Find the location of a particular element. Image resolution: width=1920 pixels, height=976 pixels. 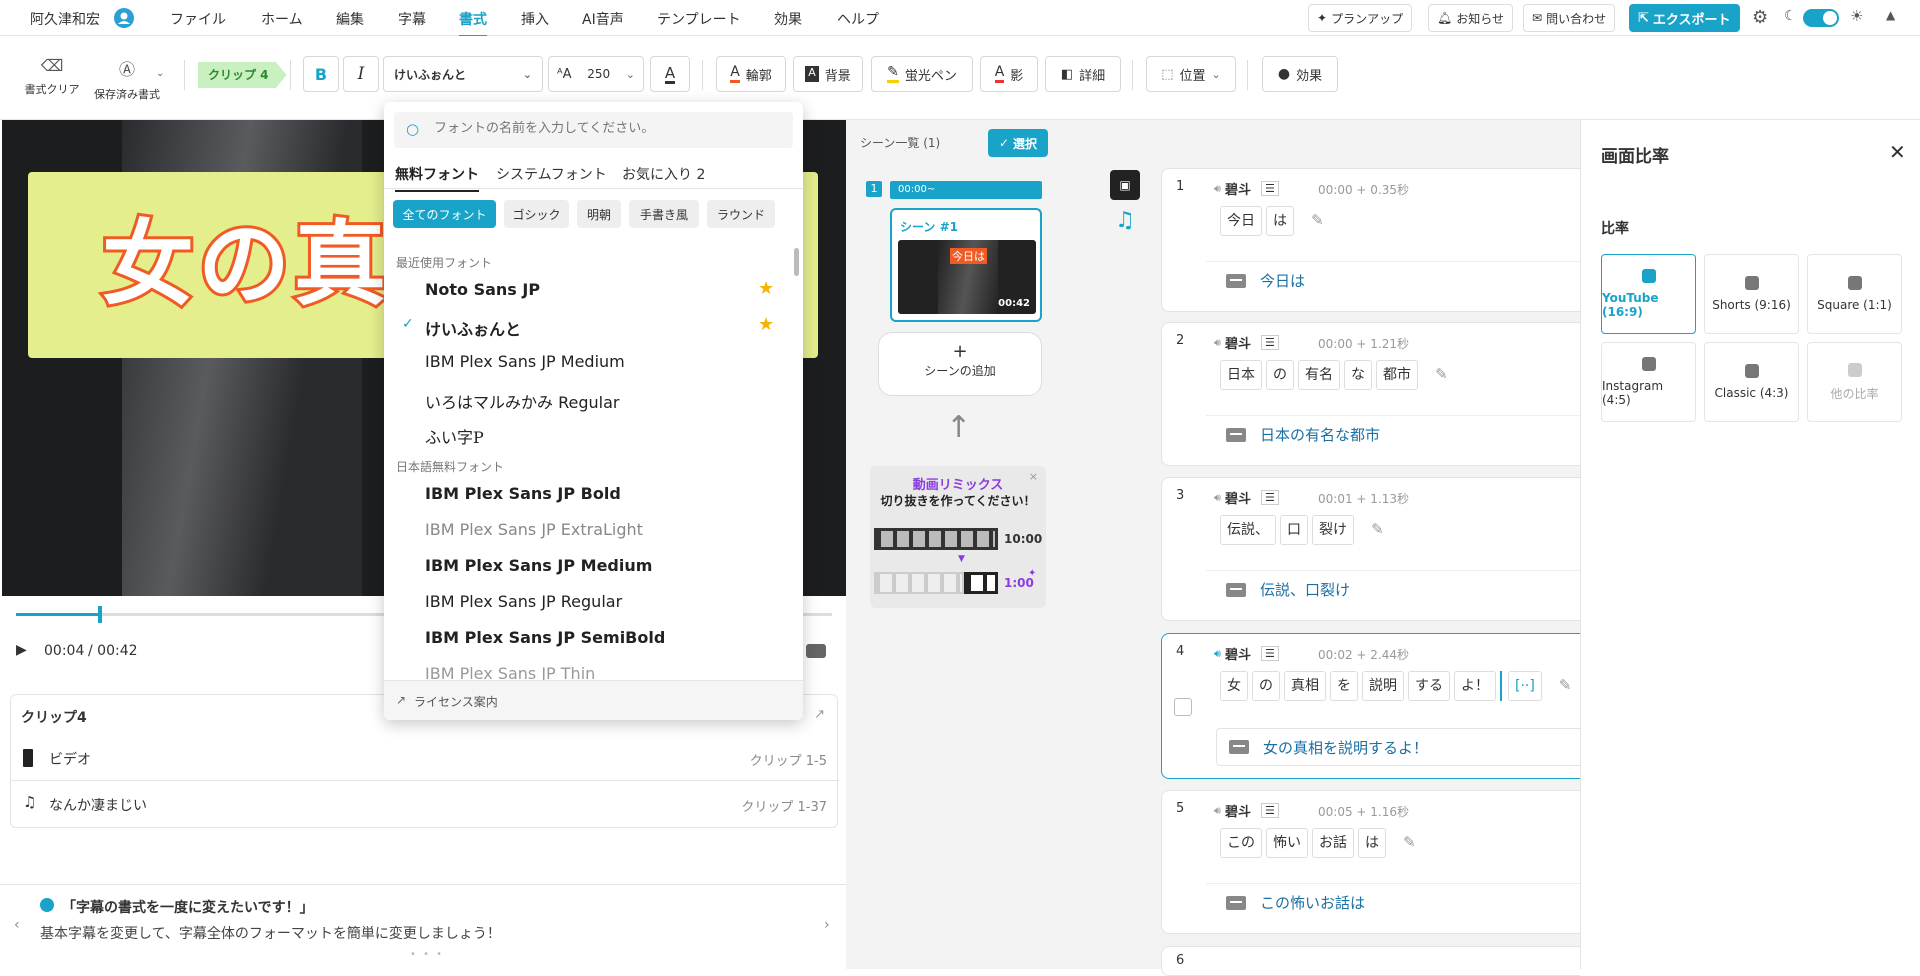

gear-icon: ⚙ is located at coordinates (1760, 17).